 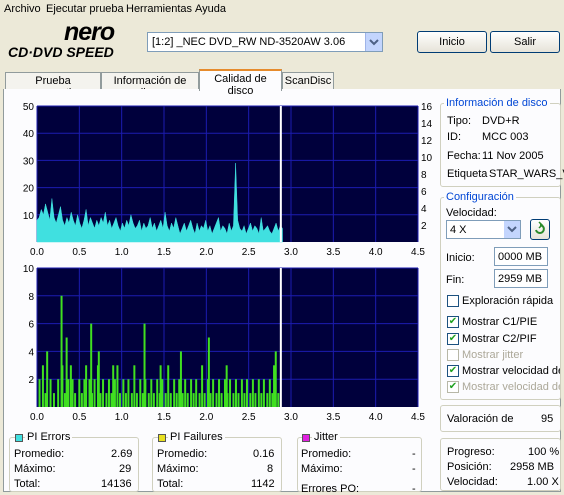 I want to click on y-tick-label: 20, so click(x=29, y=189).